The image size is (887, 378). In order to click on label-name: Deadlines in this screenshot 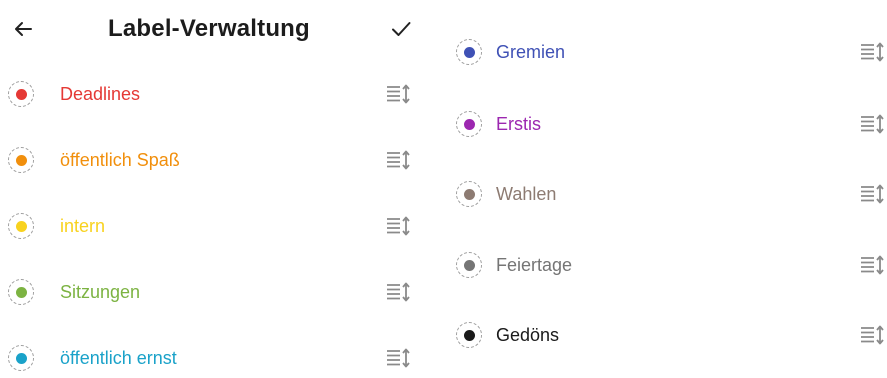, I will do `click(100, 94)`.